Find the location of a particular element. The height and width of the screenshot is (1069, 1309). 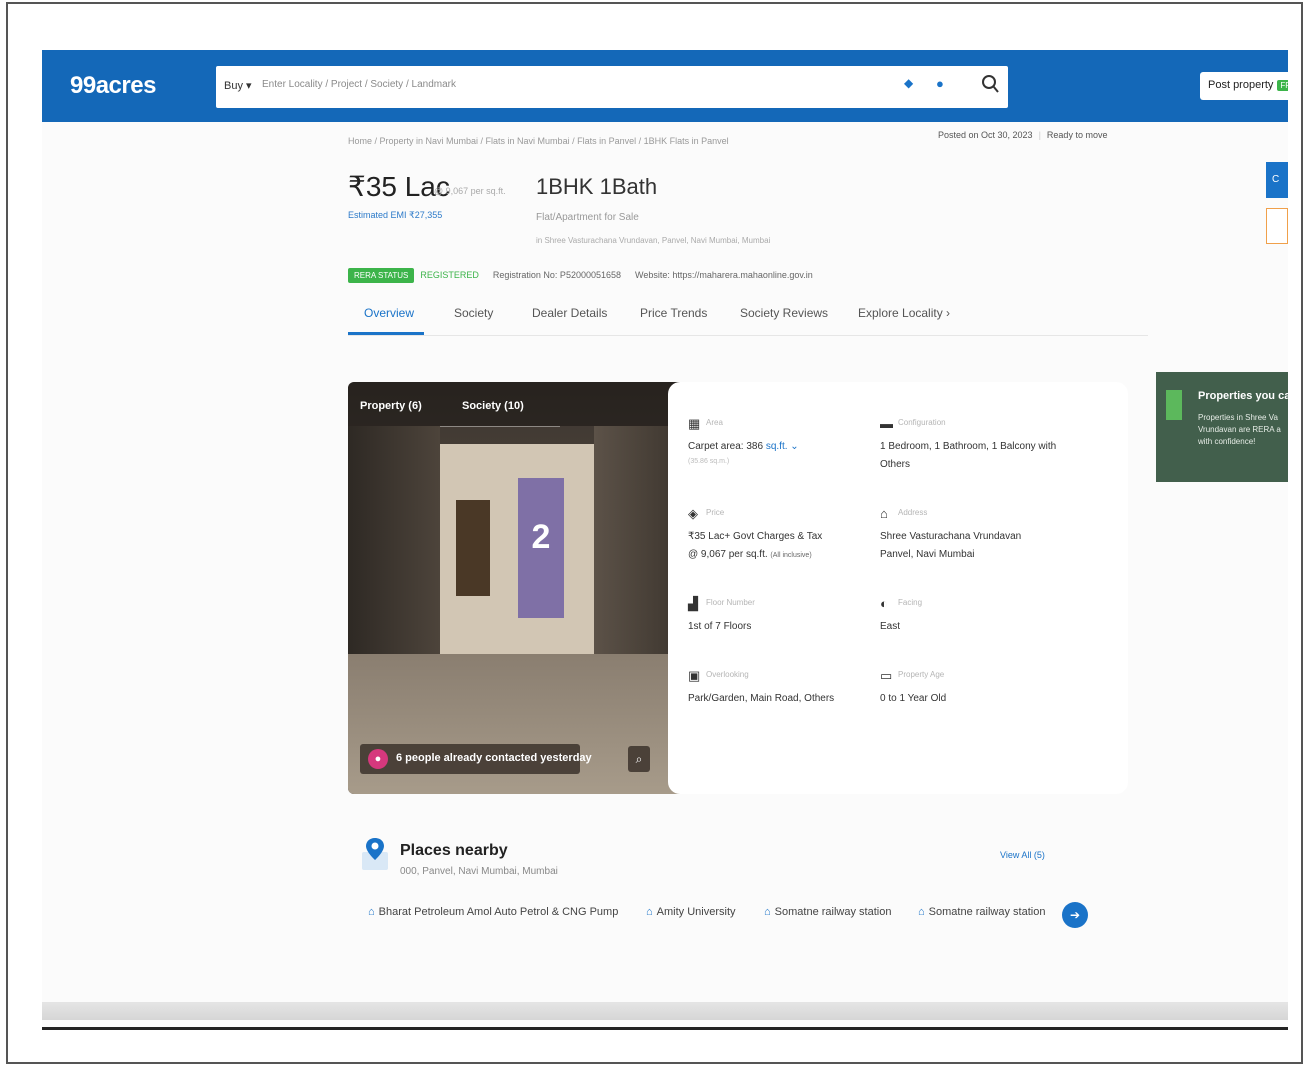

mic-icon: ● is located at coordinates (943, 85).